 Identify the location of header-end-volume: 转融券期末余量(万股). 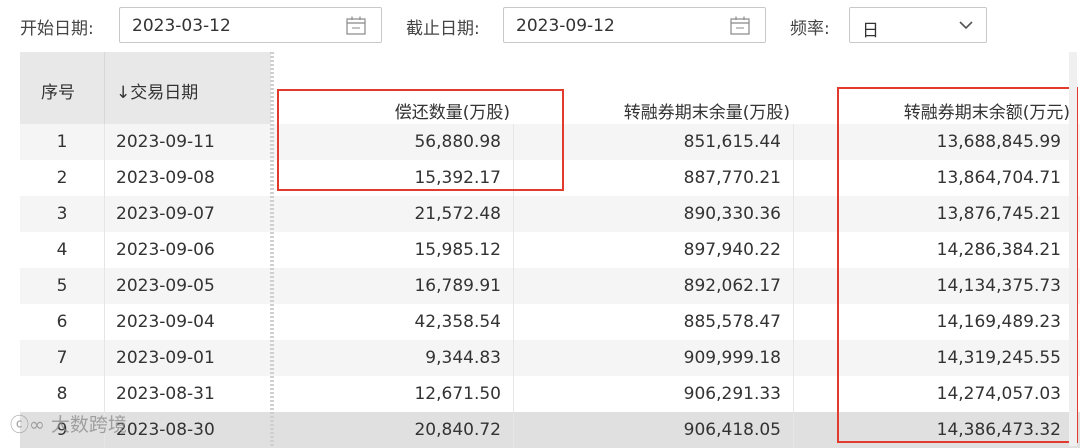
(707, 110).